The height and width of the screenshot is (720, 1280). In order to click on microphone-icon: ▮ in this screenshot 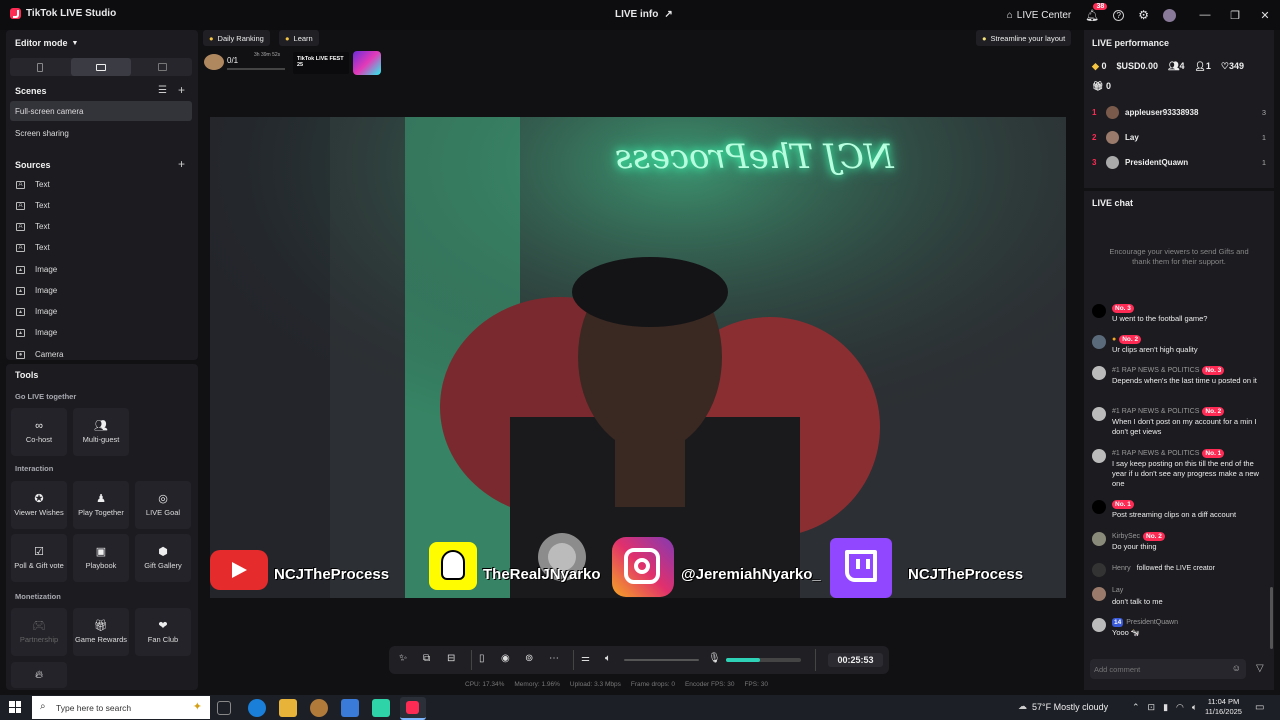, I will do `click(1165, 707)`.